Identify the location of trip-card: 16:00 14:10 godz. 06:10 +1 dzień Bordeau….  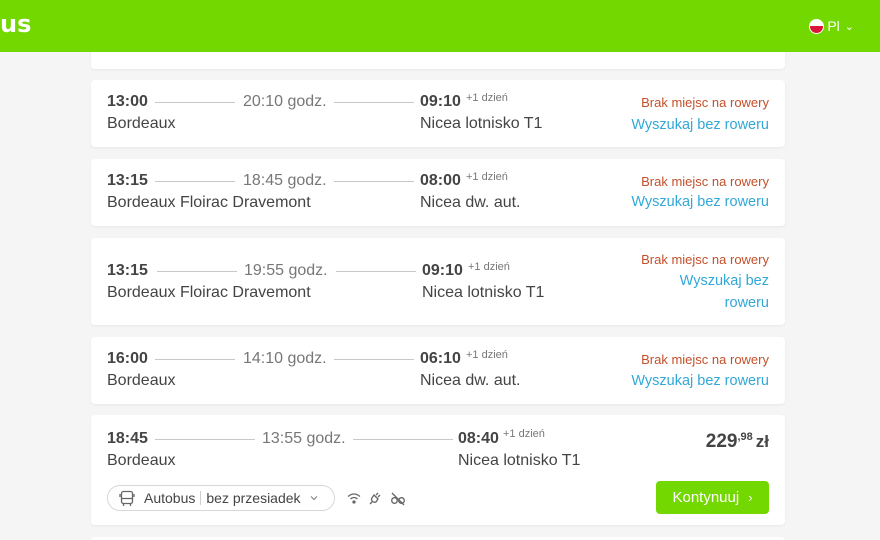
(438, 370).